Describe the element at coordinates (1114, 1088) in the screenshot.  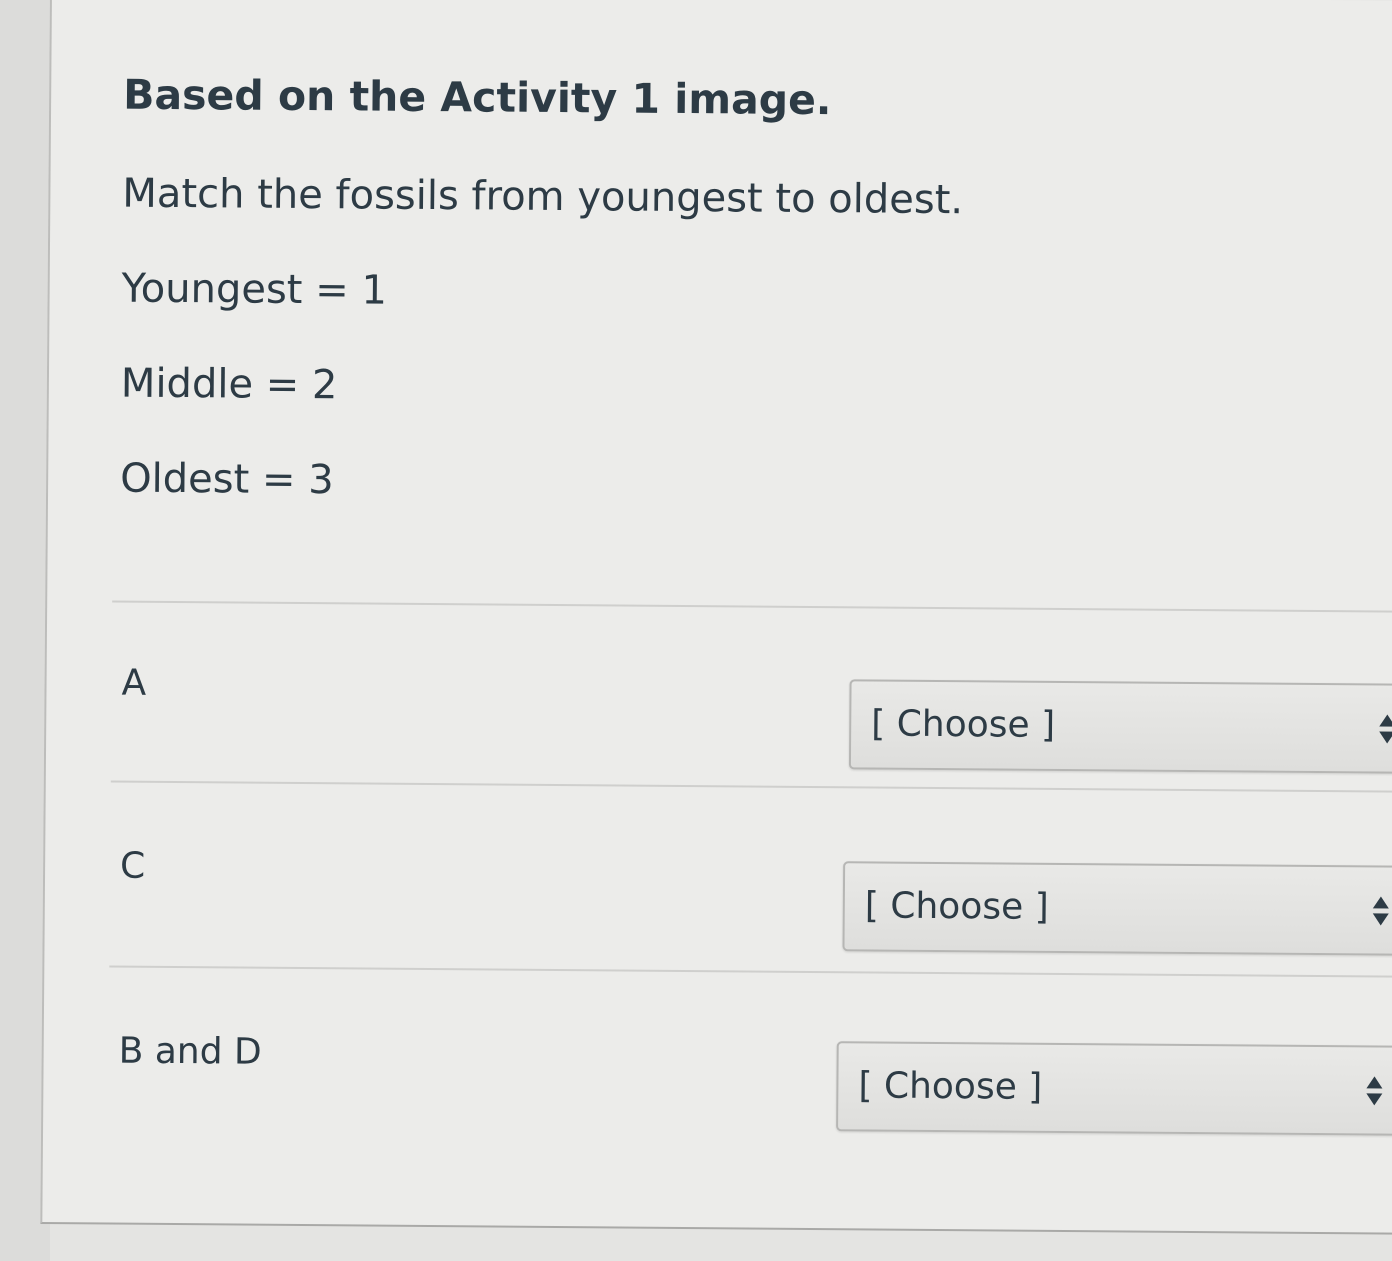
I see `match-select-b-and-d: [ Choose ]` at that location.